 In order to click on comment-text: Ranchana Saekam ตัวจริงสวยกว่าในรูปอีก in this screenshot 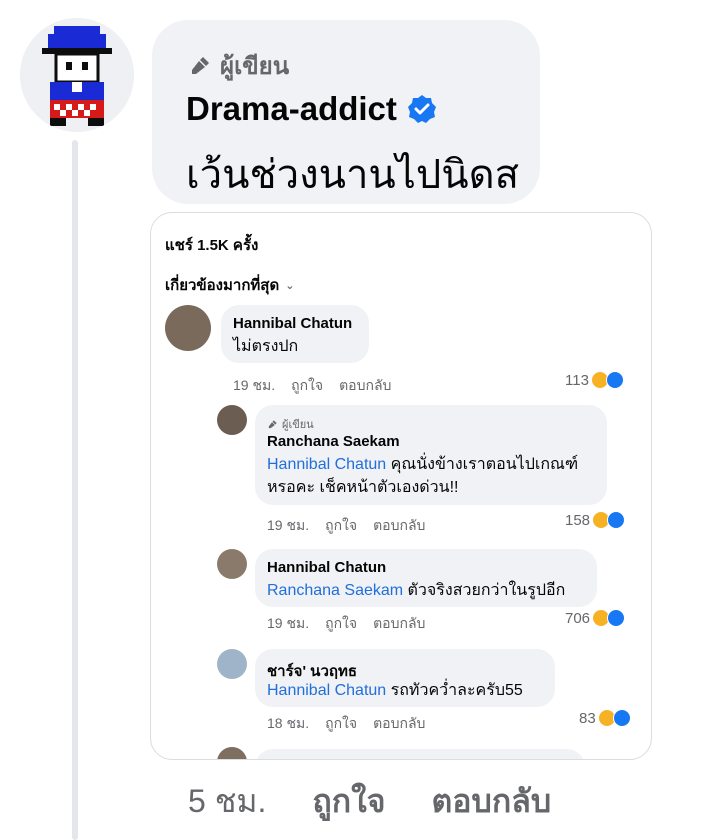, I will do `click(416, 590)`.